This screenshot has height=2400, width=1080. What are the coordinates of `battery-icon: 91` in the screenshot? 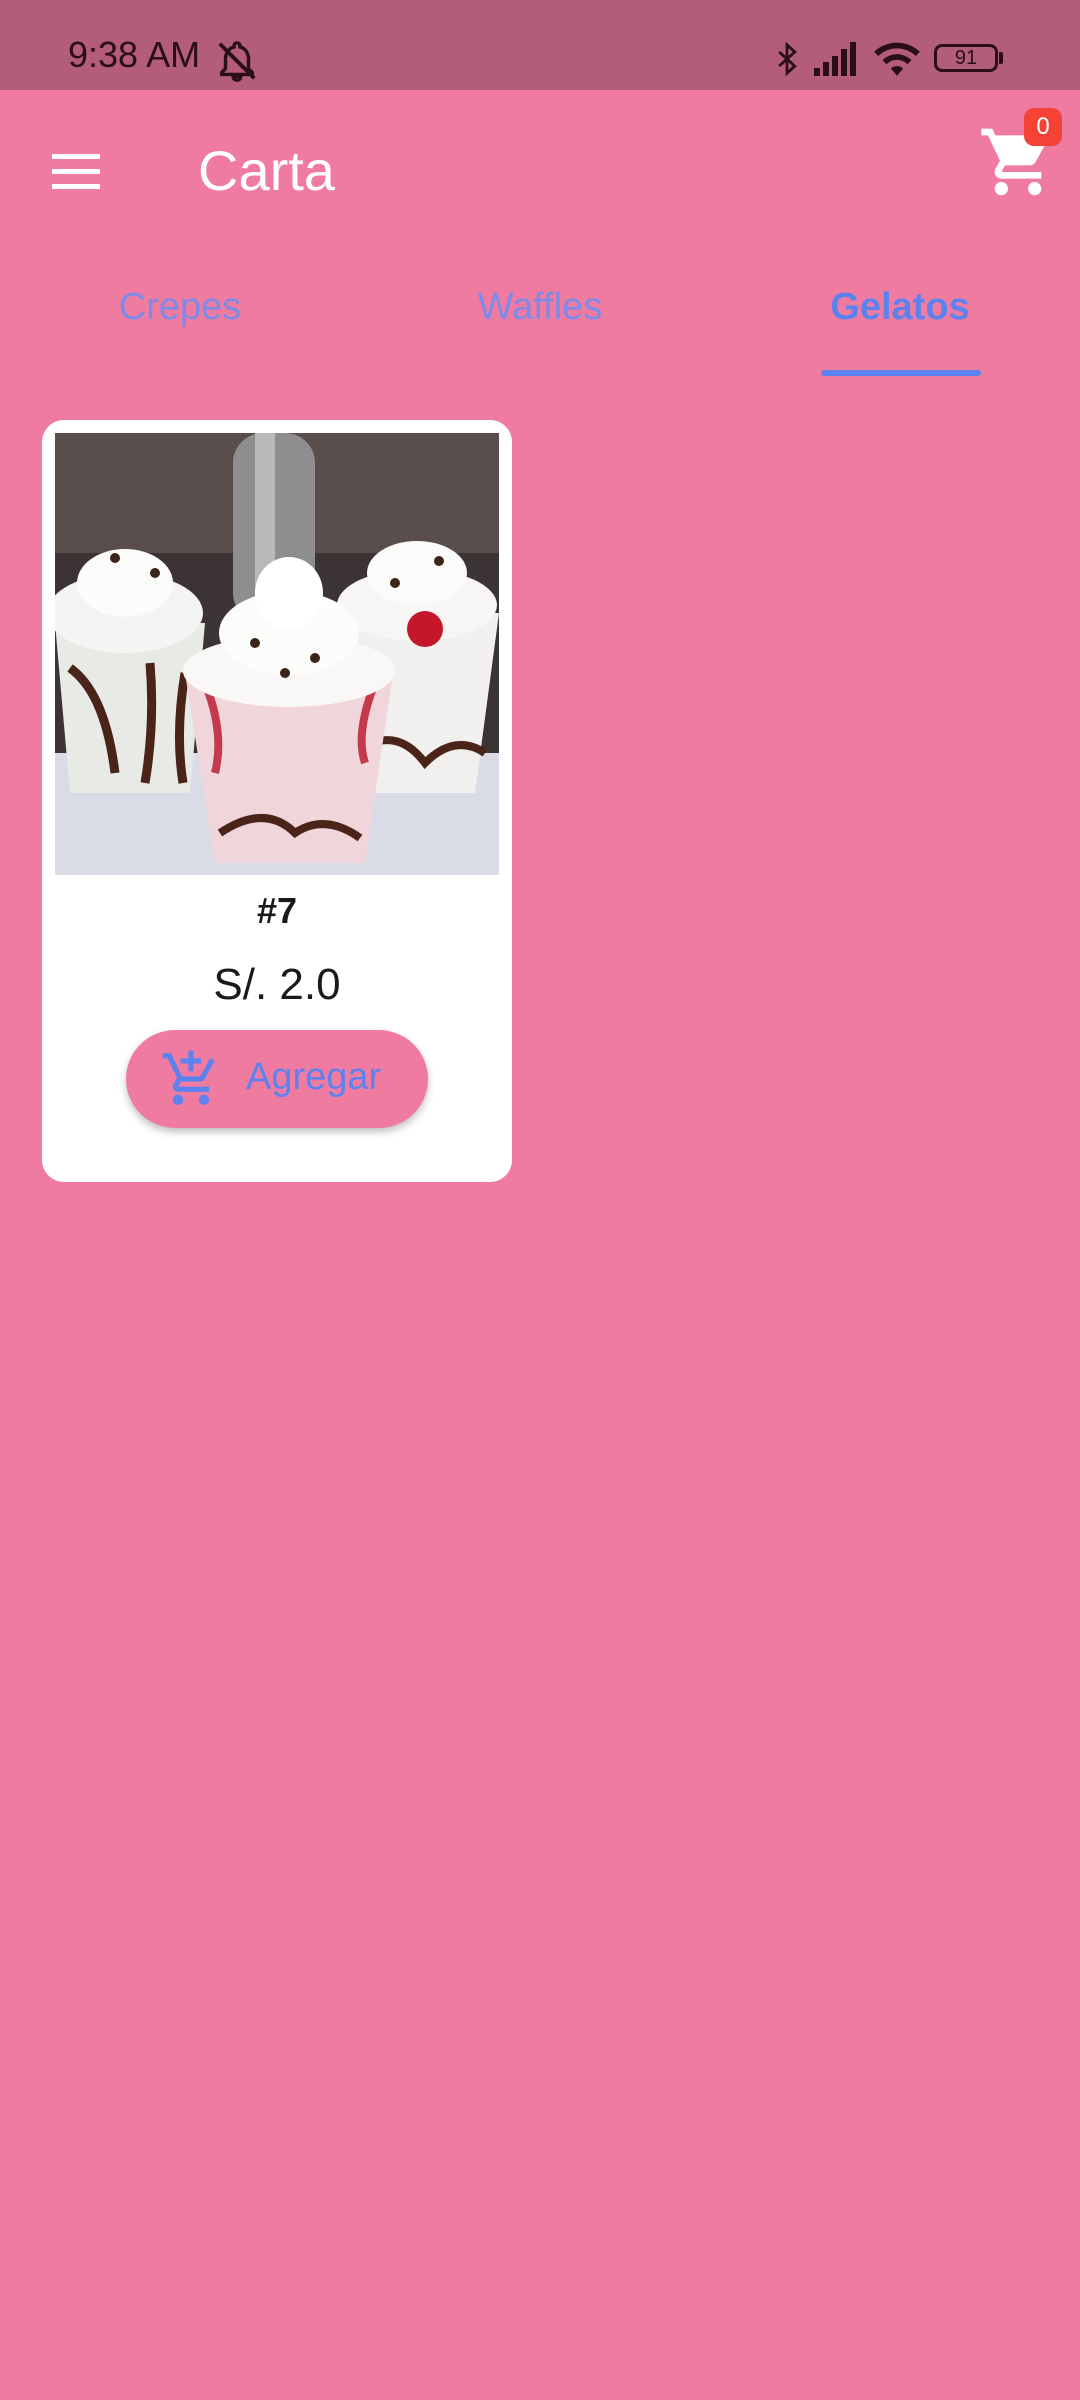 It's located at (966, 58).